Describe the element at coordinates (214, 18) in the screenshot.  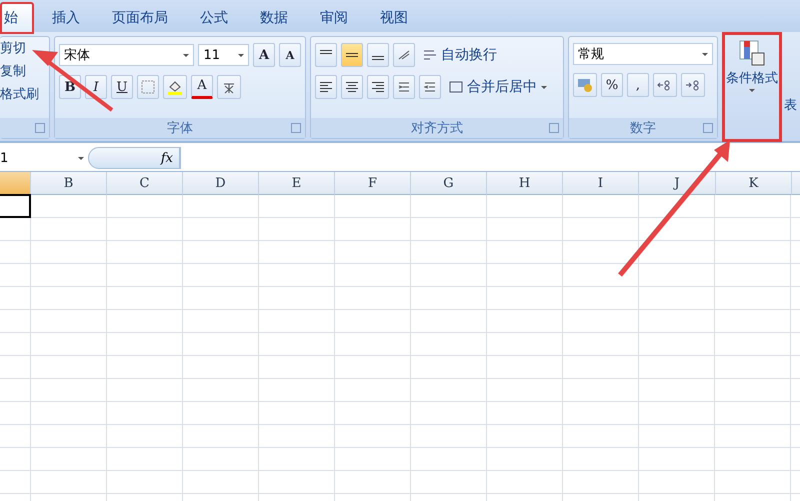
I see `ribbon-tab: 公式` at that location.